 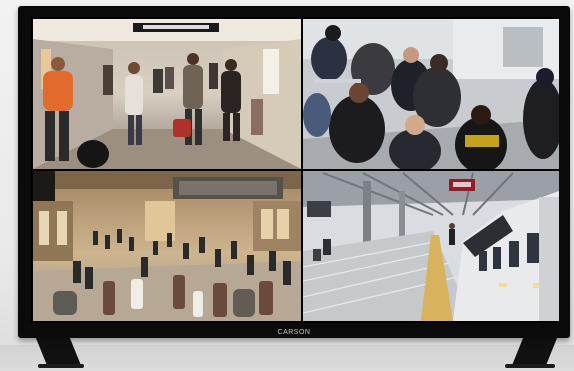 I want to click on brand-logo: CARSON, so click(x=294, y=332).